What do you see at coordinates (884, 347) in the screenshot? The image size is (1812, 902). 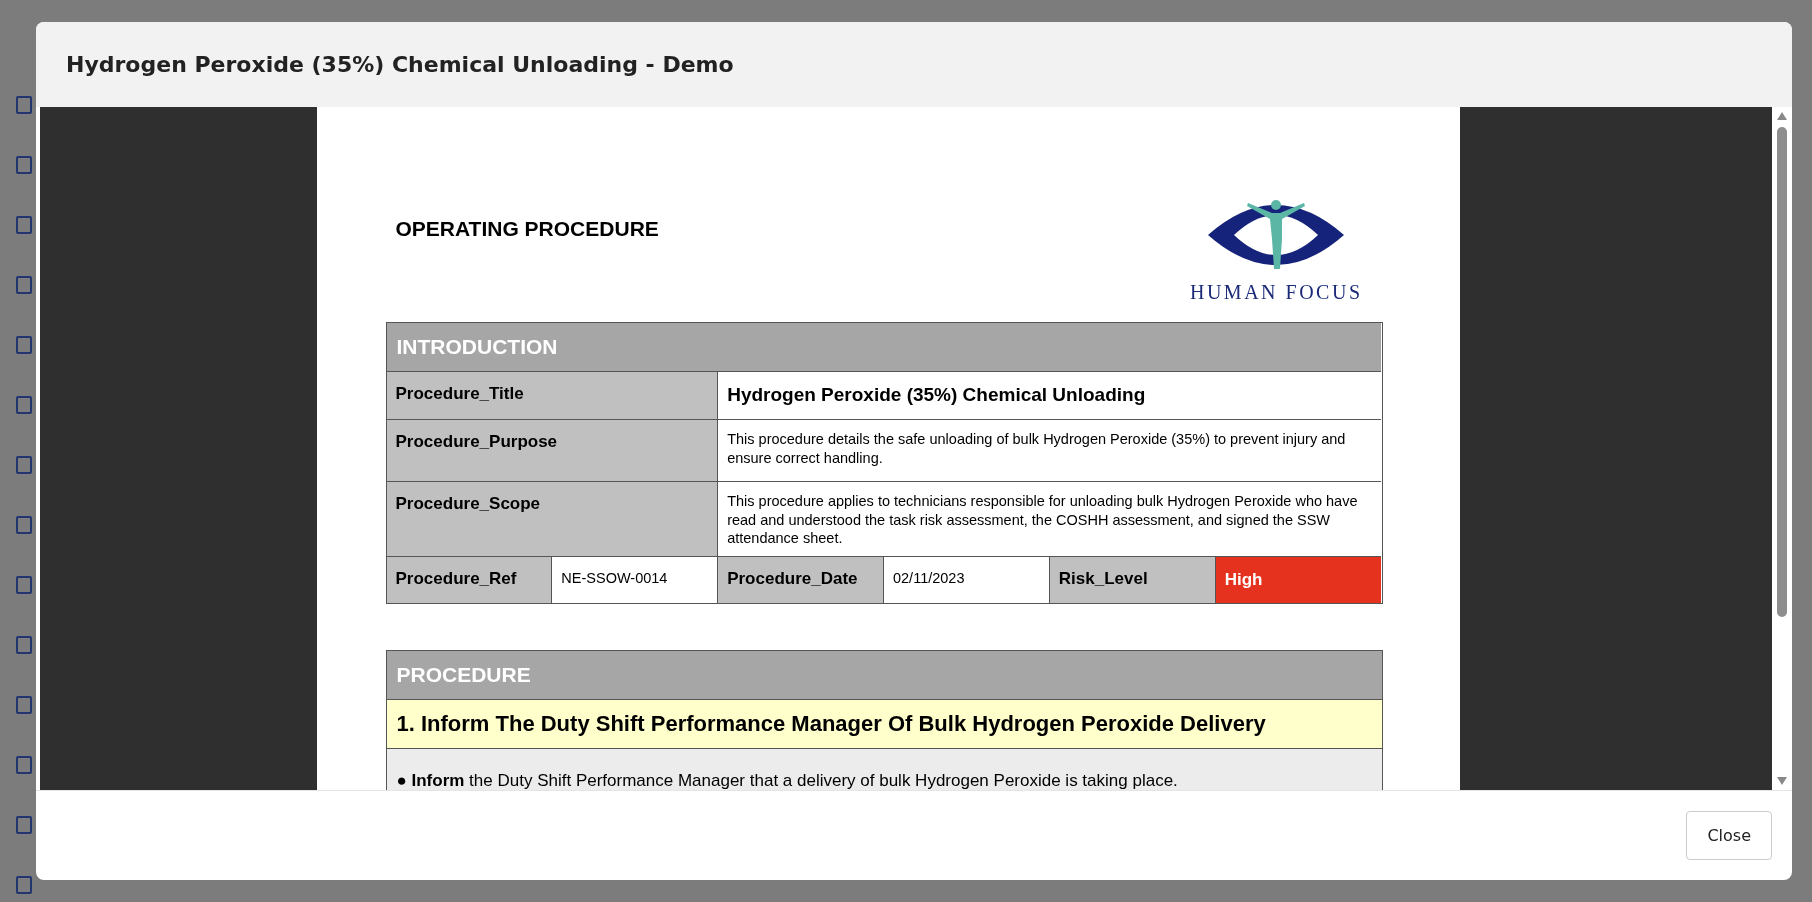 I see `section-heading: INTRODUCTION` at bounding box center [884, 347].